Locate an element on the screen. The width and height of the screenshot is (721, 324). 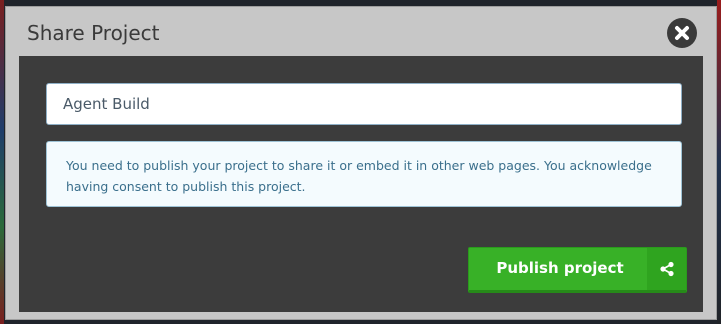
share-icon-area is located at coordinates (666, 269).